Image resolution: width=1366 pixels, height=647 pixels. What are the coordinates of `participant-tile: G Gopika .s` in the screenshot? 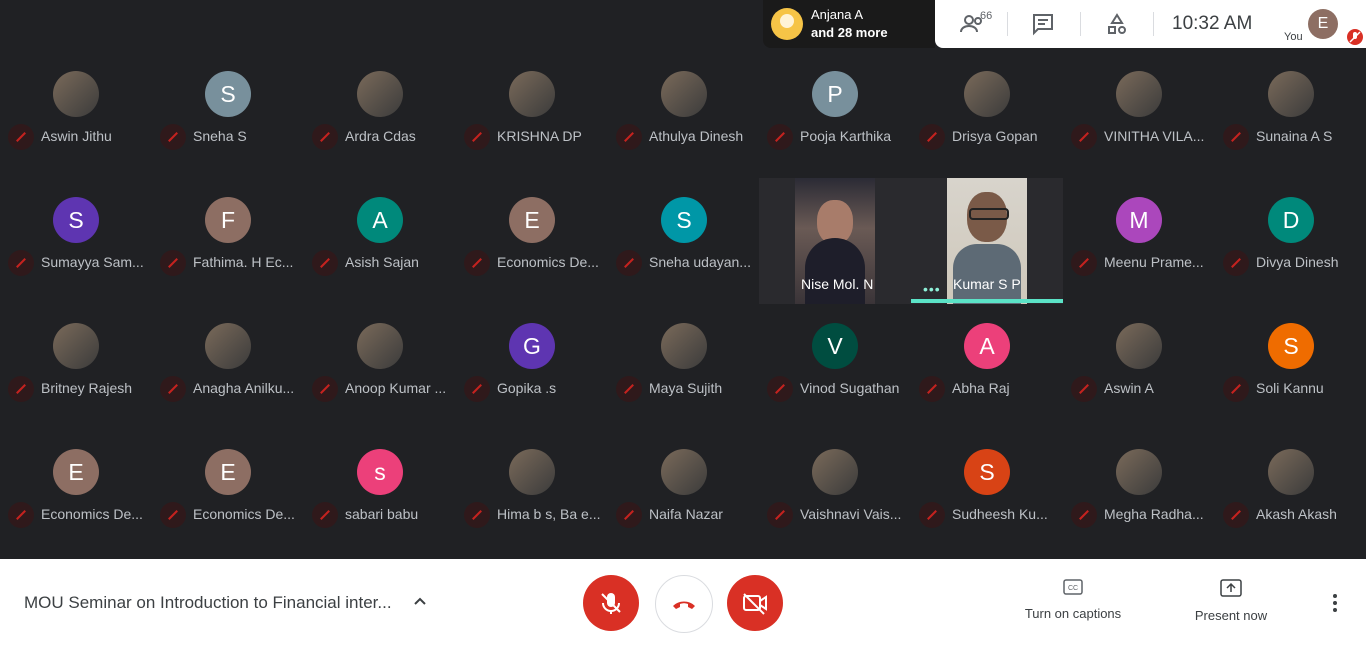 It's located at (532, 367).